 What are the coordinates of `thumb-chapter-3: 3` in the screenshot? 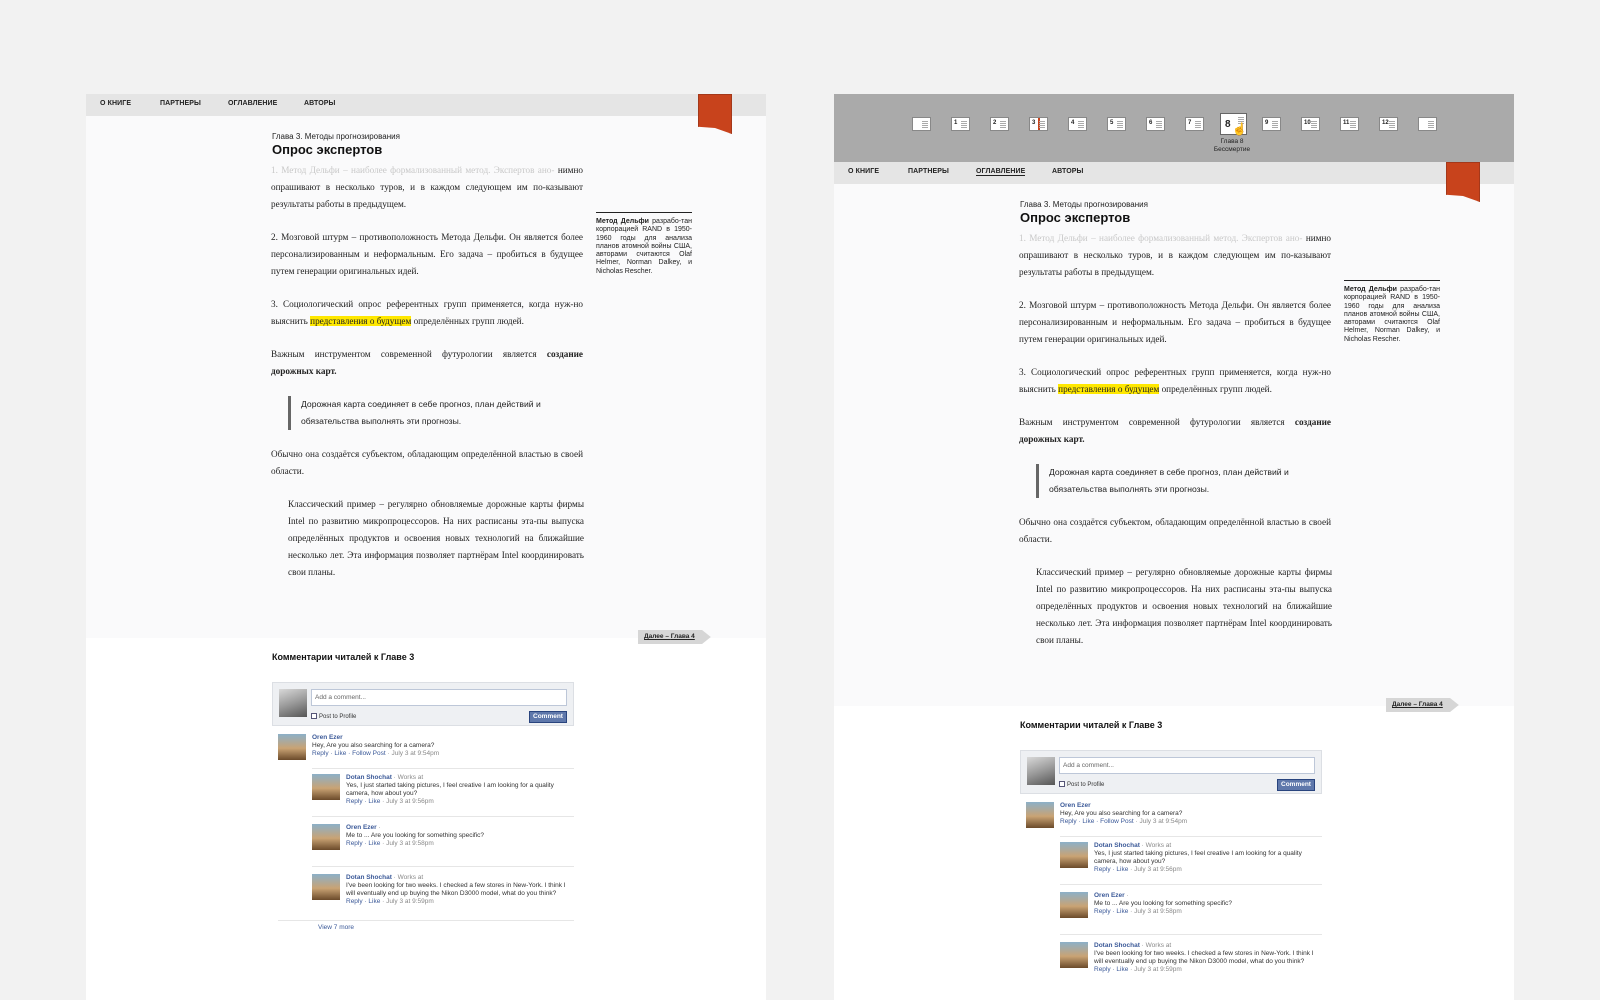 It's located at (1038, 124).